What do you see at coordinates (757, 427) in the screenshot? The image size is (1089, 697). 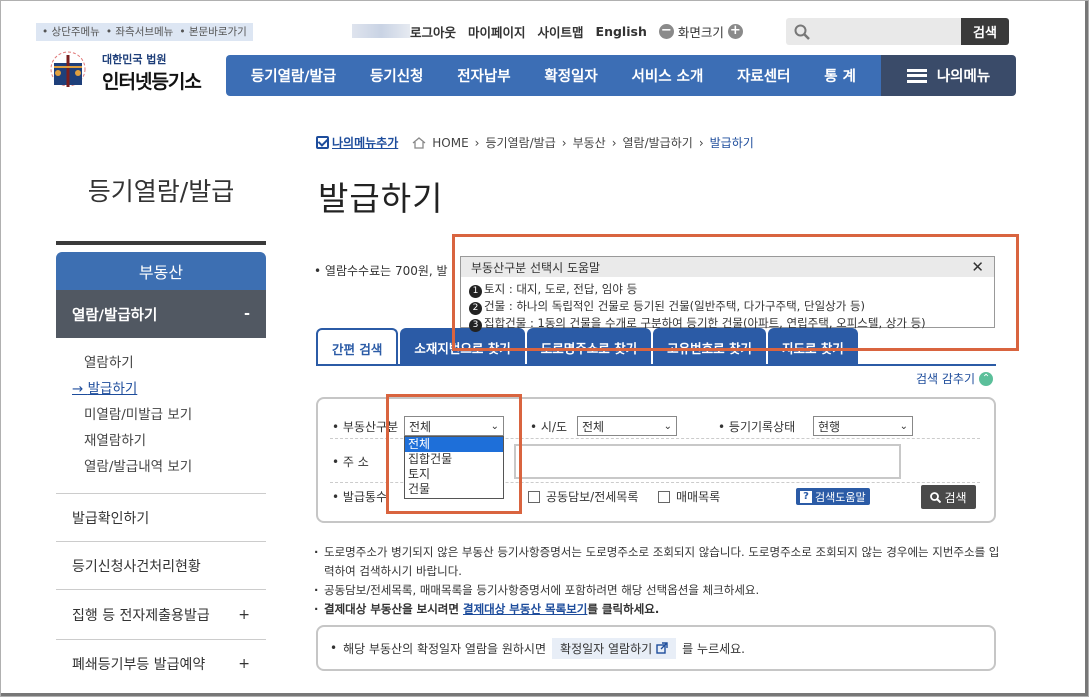 I see `status-label: • 등기기록상태` at bounding box center [757, 427].